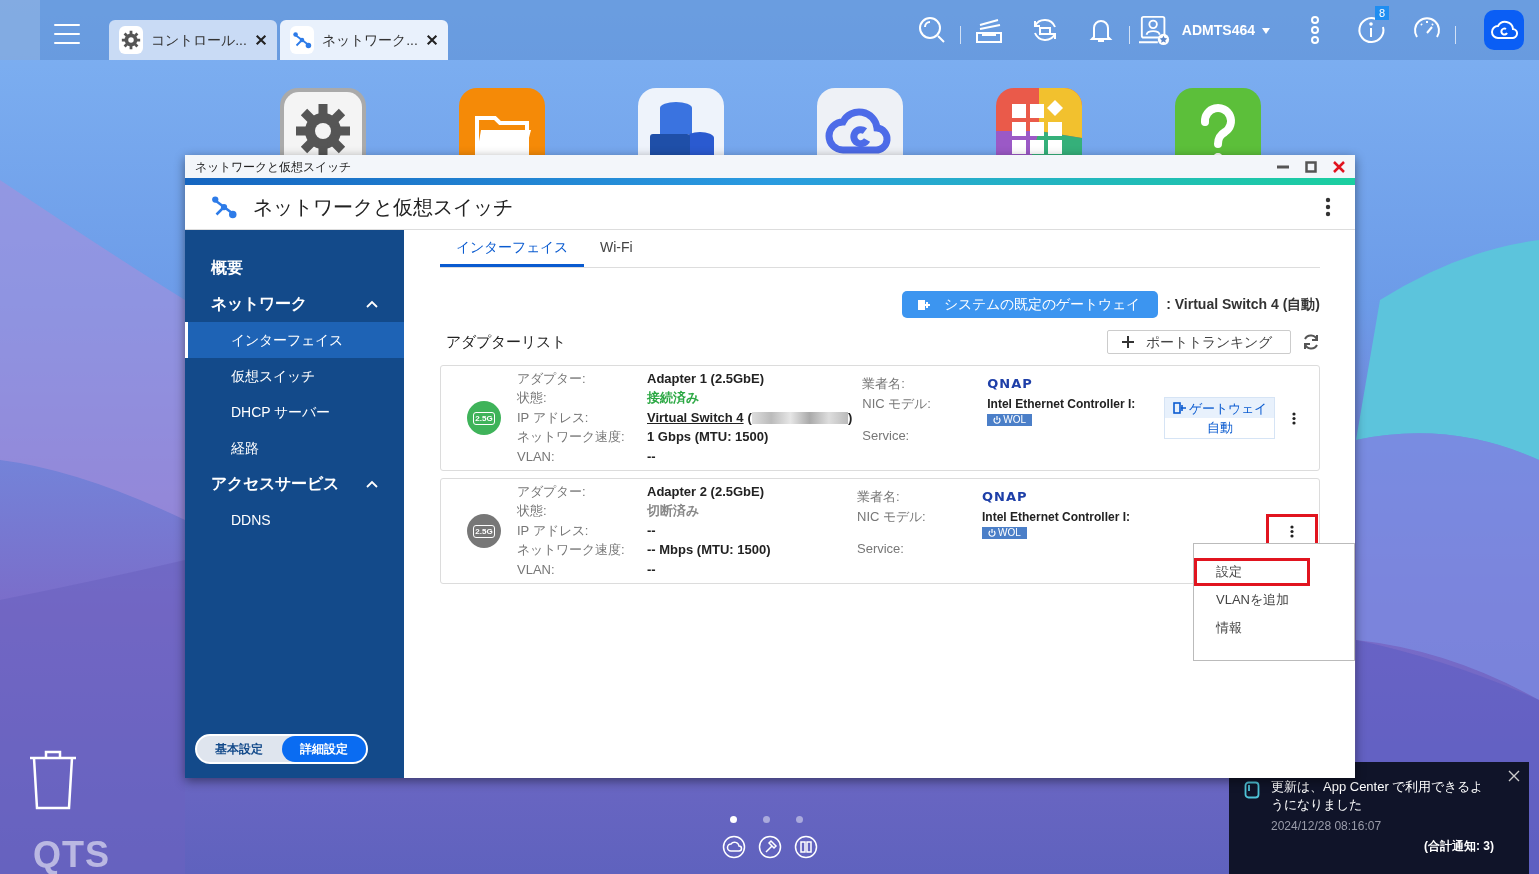 This screenshot has height=874, width=1539. I want to click on field-value: (, so click(749, 417).